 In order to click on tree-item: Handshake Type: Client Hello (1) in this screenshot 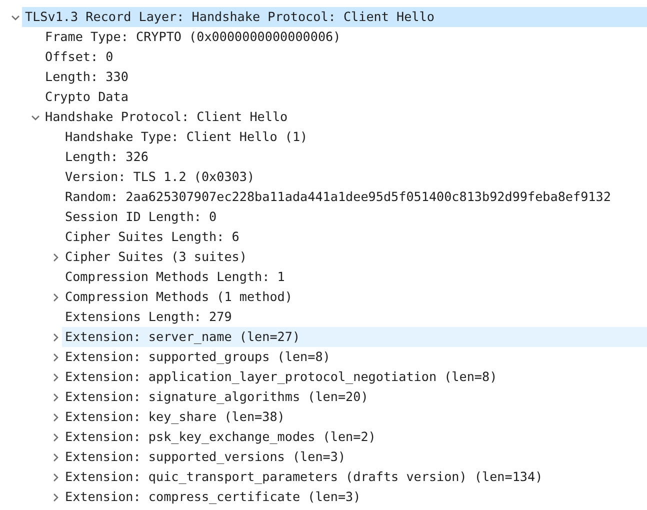, I will do `click(354, 137)`.